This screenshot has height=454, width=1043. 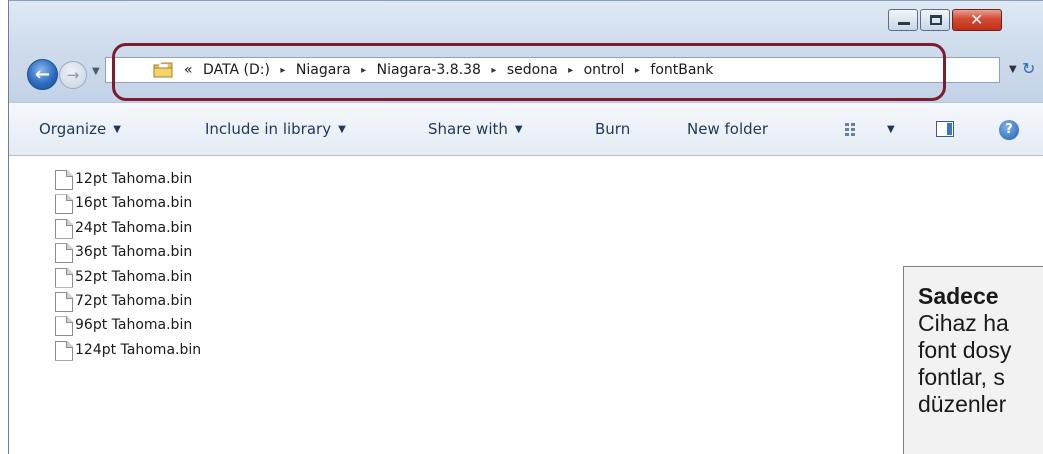 I want to click on breadcrumb-overflow: «, so click(x=188, y=70).